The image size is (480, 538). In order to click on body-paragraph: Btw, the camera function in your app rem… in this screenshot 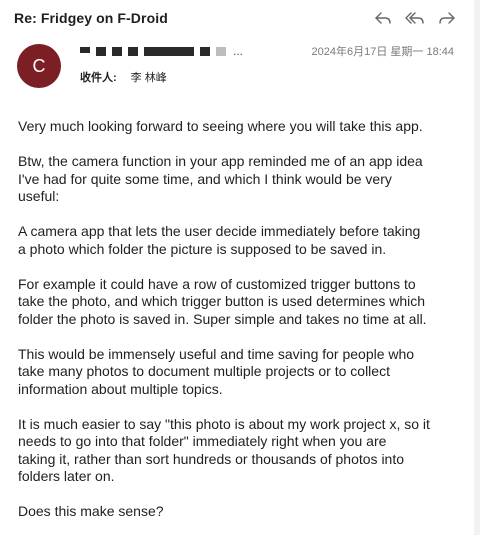, I will do `click(220, 178)`.